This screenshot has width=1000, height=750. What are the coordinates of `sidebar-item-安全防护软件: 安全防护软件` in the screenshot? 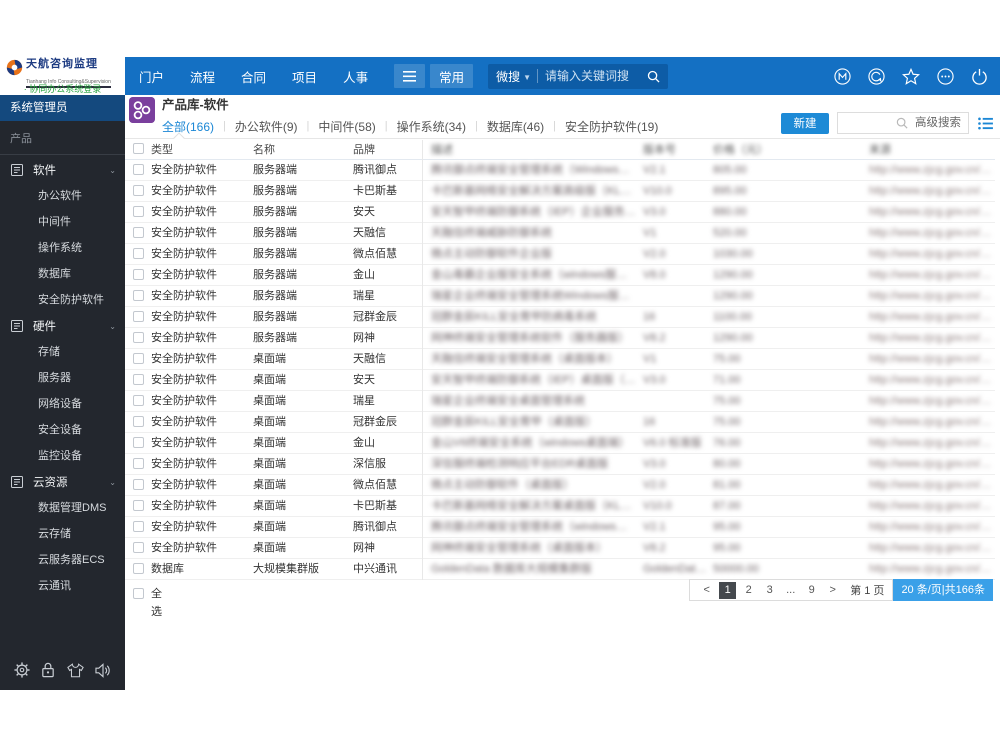 It's located at (62, 300).